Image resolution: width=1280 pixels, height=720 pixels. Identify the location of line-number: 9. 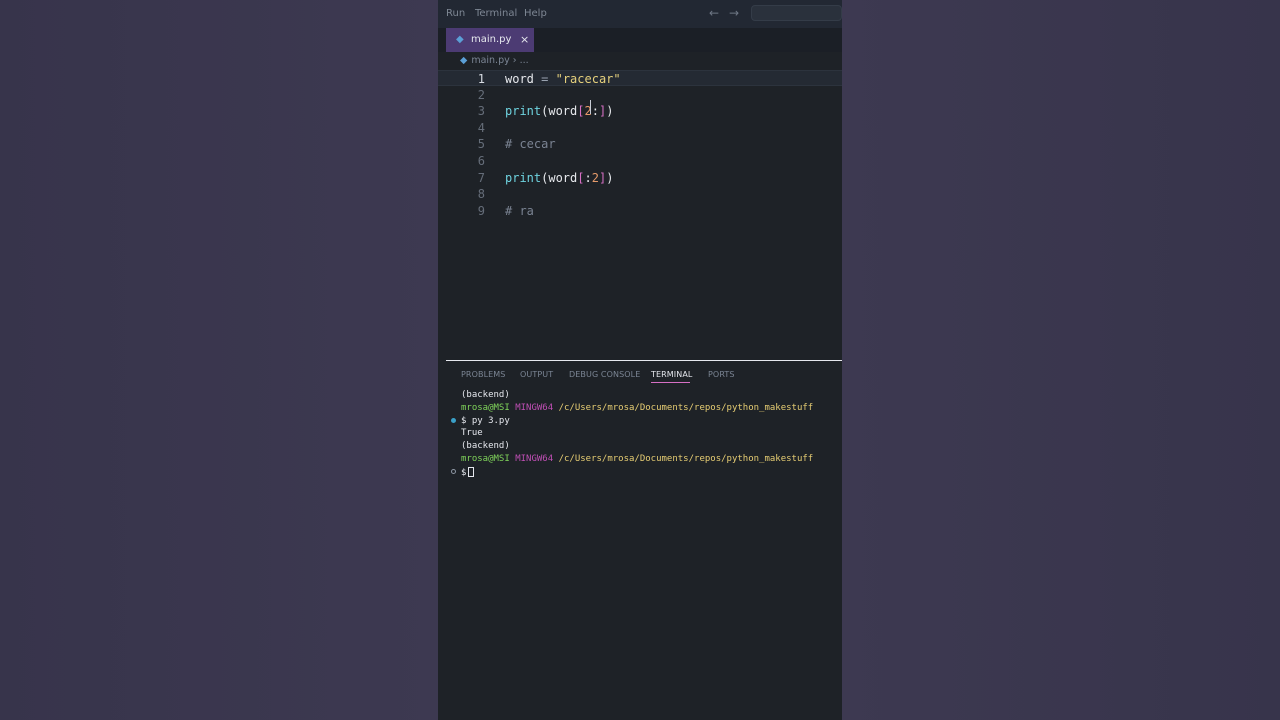
(481, 210).